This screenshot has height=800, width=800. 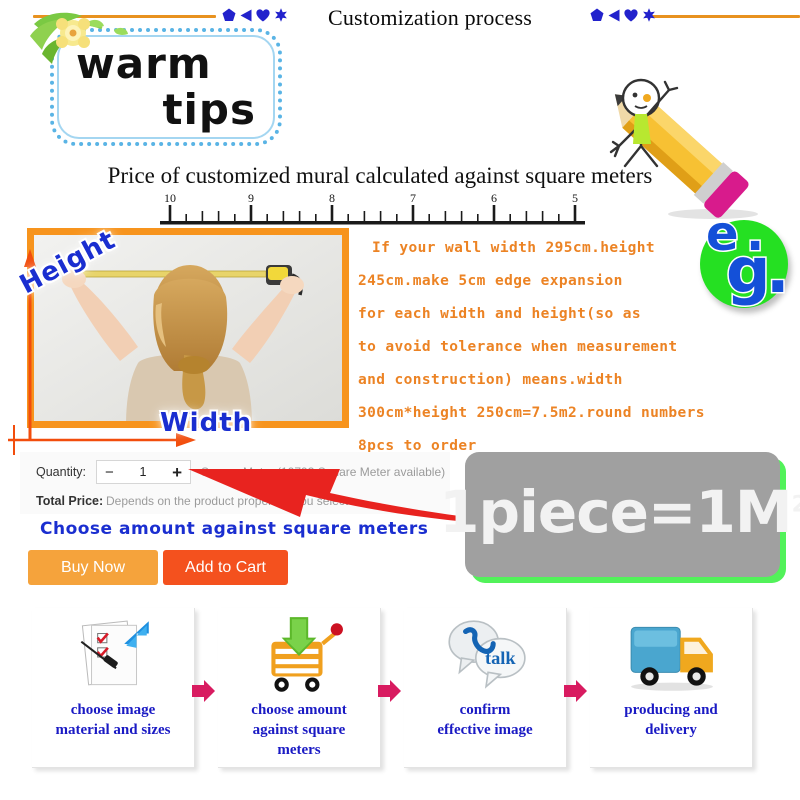 I want to click on quantity-value: 1, so click(x=142, y=472).